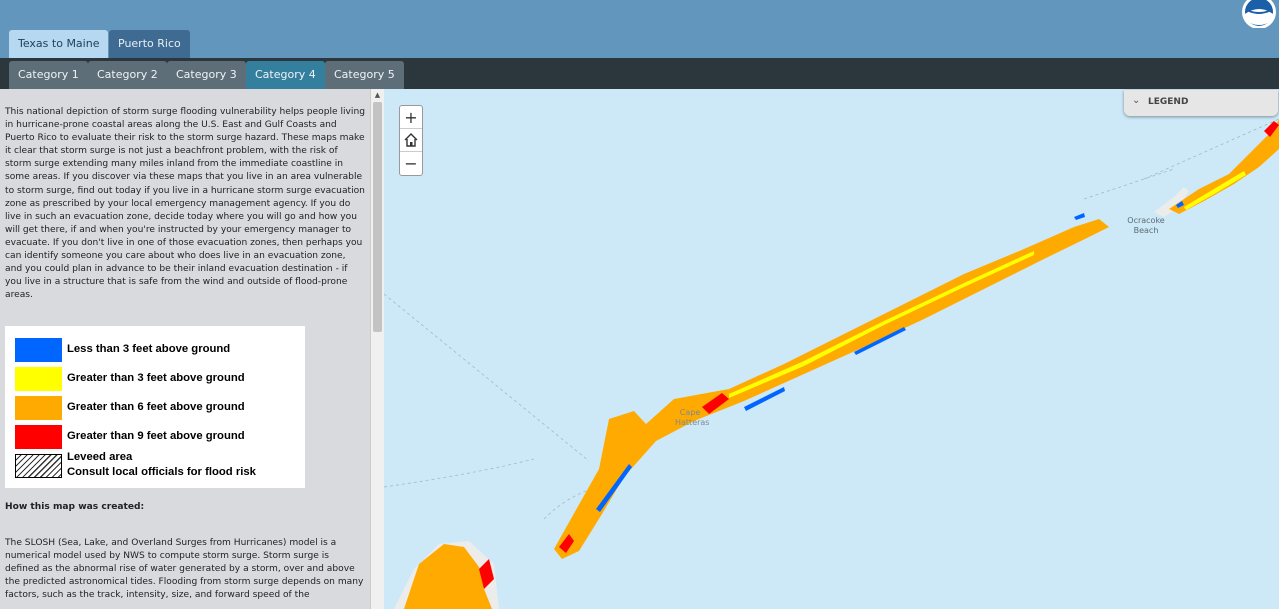 The image size is (1279, 609). What do you see at coordinates (75, 507) in the screenshot?
I see `how-created-heading: How this map was created:` at bounding box center [75, 507].